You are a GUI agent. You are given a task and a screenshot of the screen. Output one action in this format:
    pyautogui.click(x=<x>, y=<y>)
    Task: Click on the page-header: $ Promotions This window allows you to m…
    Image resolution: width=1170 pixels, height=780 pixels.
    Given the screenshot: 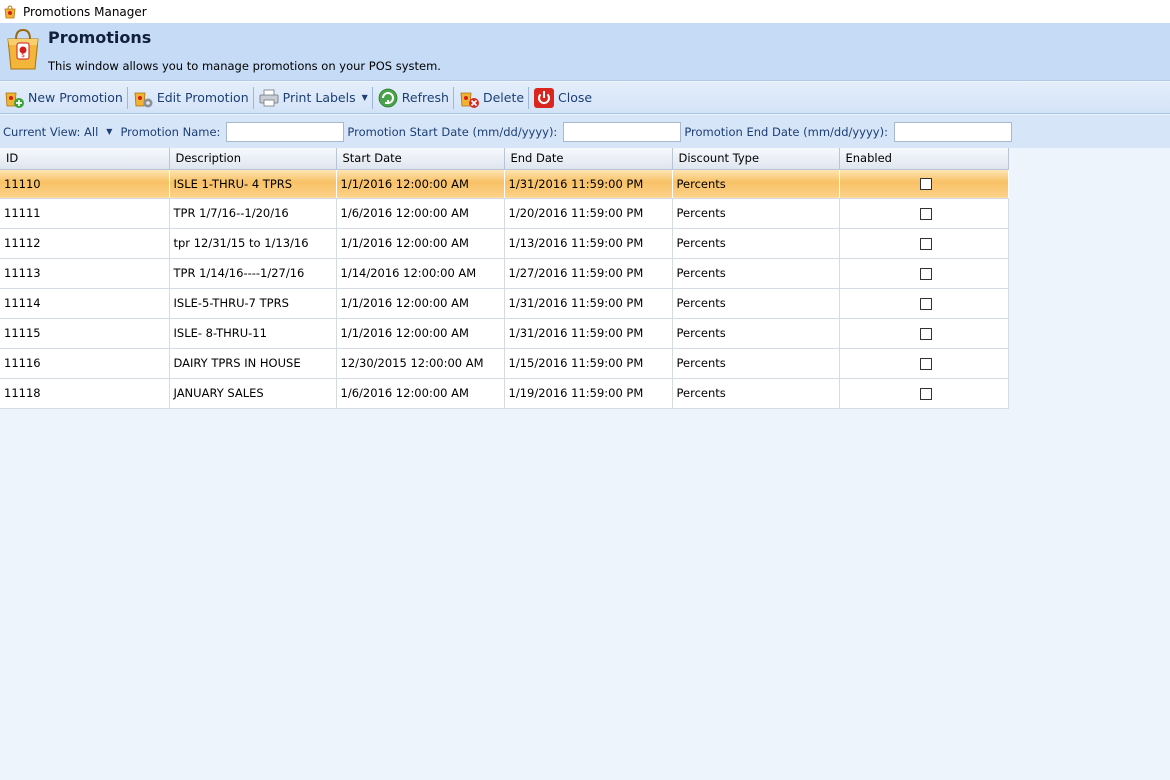 What is the action you would take?
    pyautogui.click(x=585, y=52)
    